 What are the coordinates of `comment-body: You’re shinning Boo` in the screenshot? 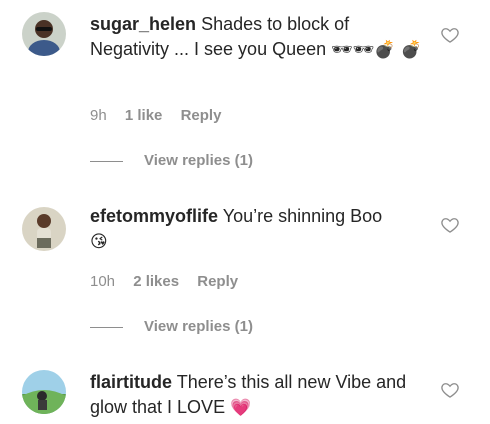 It's located at (302, 216).